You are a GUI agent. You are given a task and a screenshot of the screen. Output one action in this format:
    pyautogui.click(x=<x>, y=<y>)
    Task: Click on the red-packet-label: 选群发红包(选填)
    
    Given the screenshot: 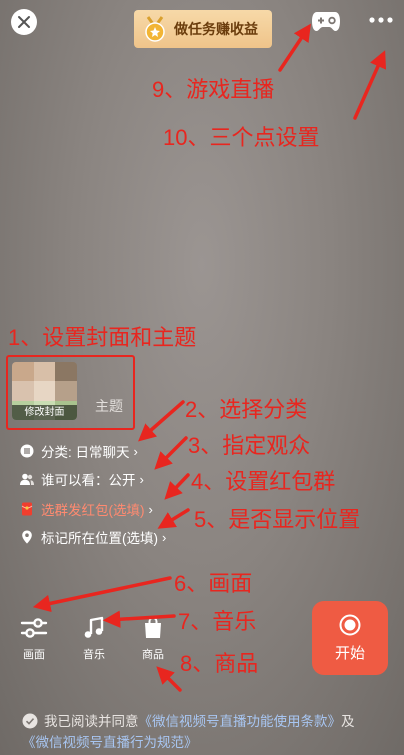 What is the action you would take?
    pyautogui.click(x=93, y=510)
    